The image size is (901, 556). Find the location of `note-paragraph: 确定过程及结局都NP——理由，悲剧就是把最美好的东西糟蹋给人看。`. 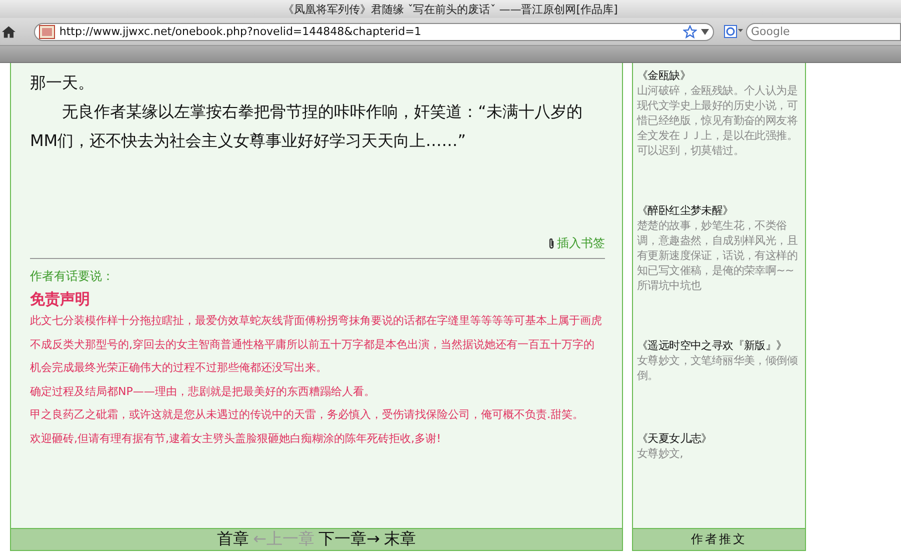

note-paragraph: 确定过程及结局都NP——理由，悲剧就是把最美好的东西糟蹋给人看。 is located at coordinates (203, 392).